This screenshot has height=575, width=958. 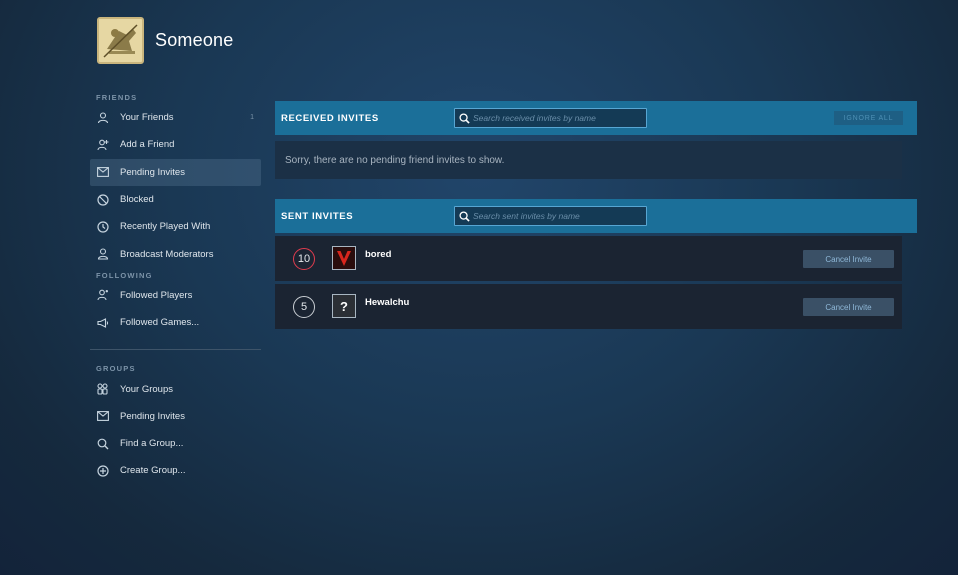 What do you see at coordinates (102, 470) in the screenshot?
I see `plus-circle-icon` at bounding box center [102, 470].